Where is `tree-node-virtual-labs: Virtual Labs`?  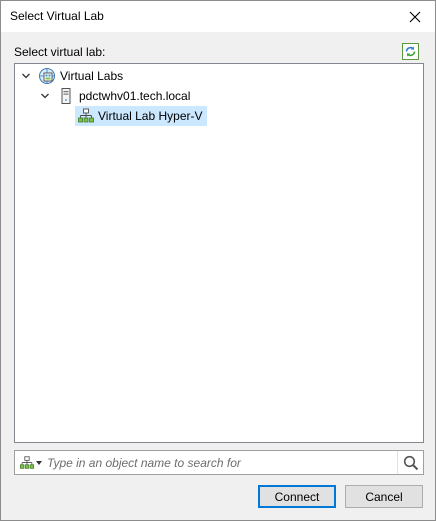 tree-node-virtual-labs: Virtual Labs is located at coordinates (71, 76).